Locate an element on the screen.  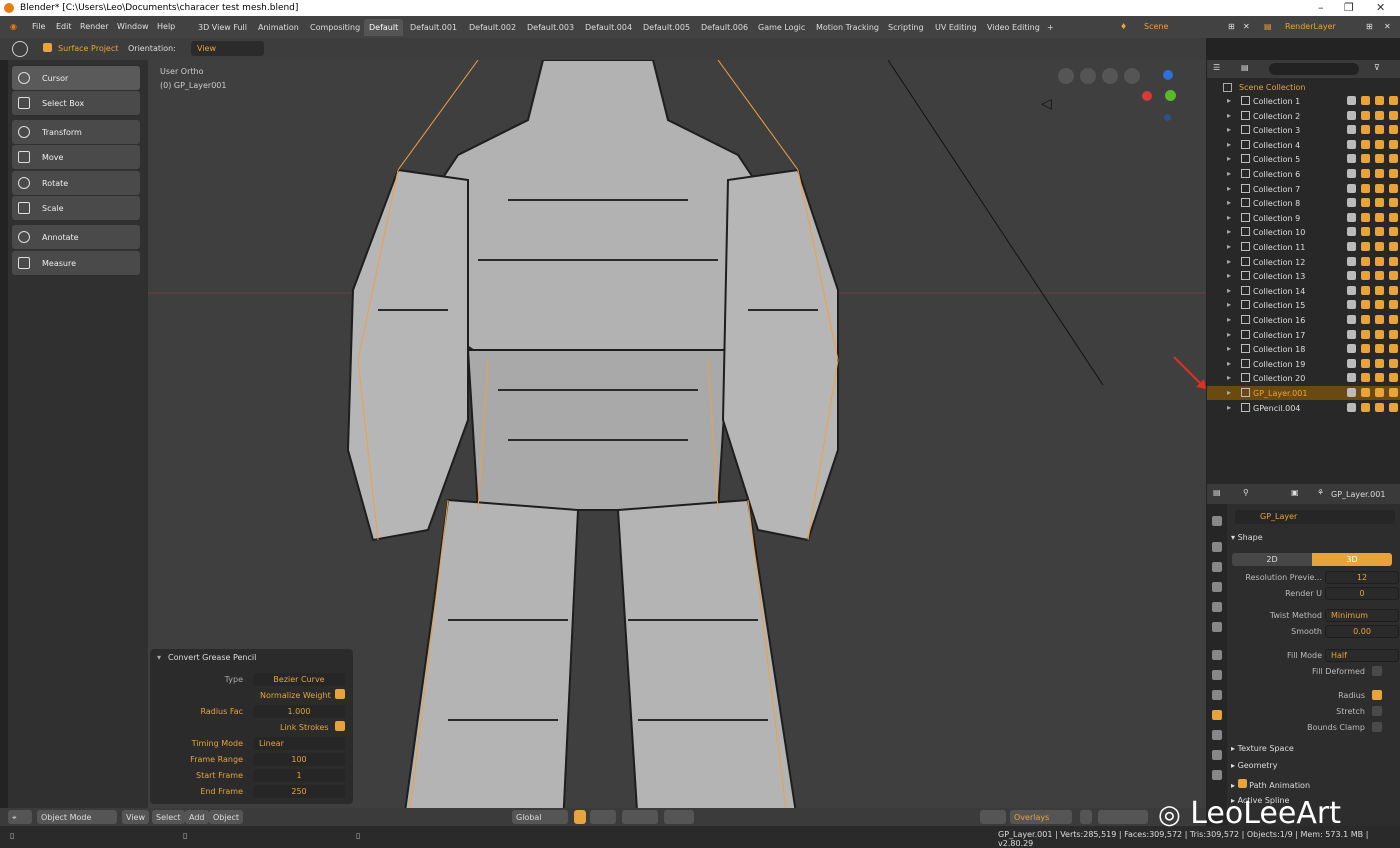
tab-3d-view-full: 3D View Full is located at coordinates (222, 27).